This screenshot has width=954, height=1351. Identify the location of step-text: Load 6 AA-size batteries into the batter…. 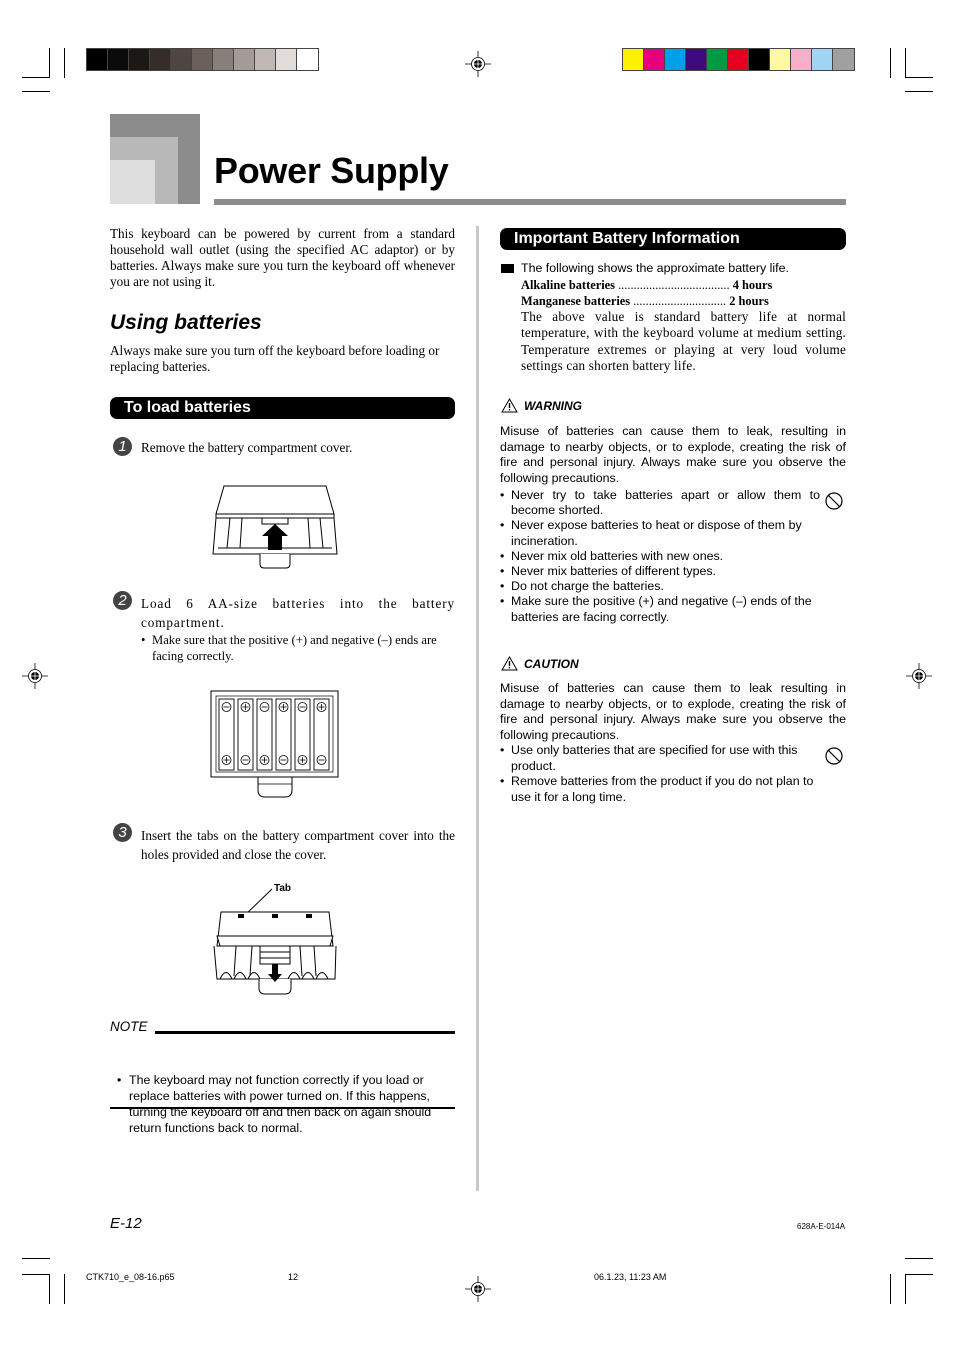
(298, 613).